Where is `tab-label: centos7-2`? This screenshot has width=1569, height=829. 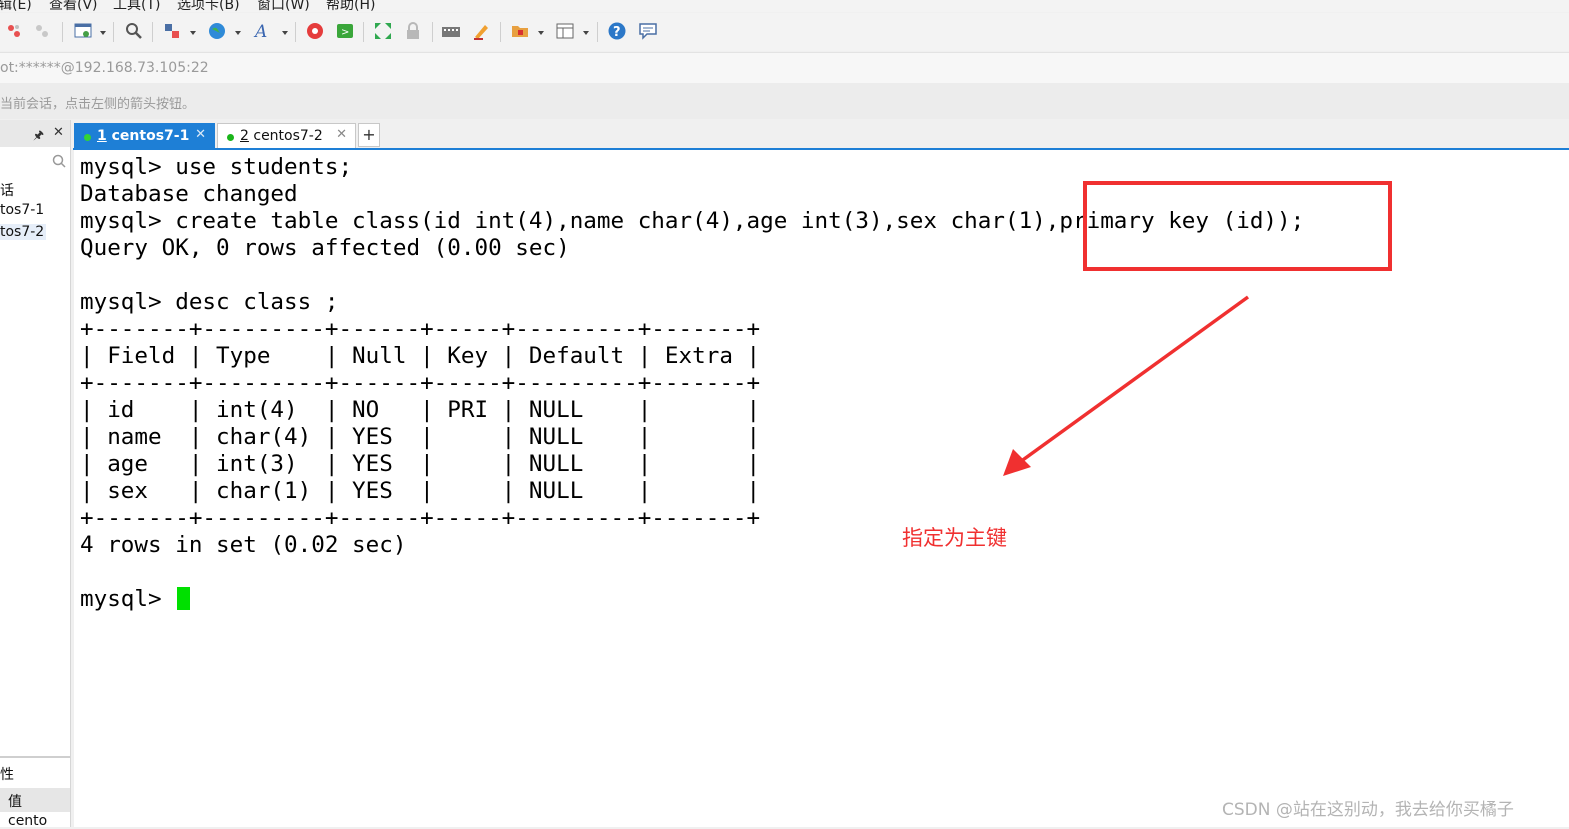
tab-label: centos7-2 is located at coordinates (285, 136).